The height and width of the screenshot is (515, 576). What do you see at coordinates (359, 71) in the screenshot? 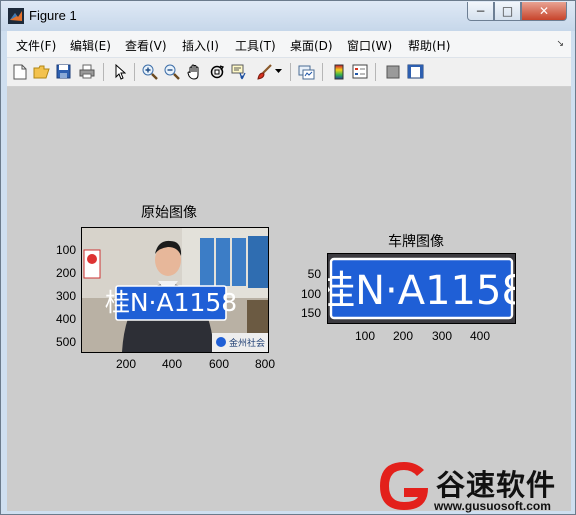
I see `legend-icon` at bounding box center [359, 71].